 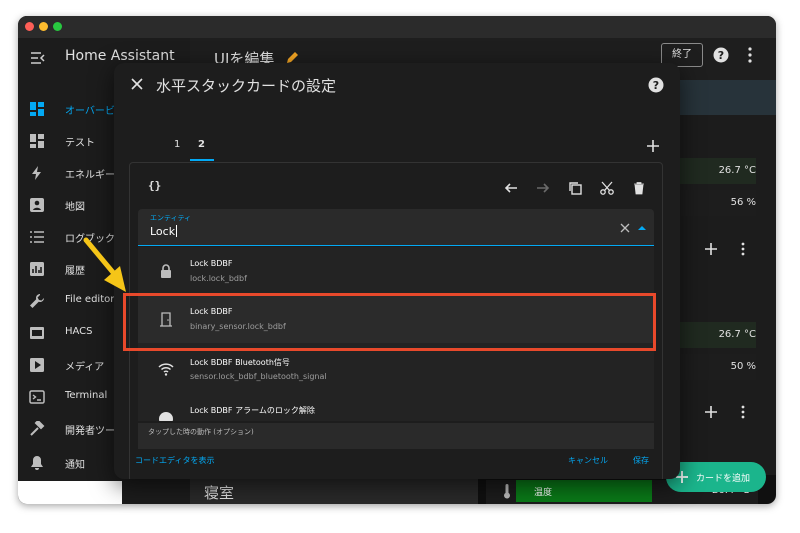 What do you see at coordinates (80, 143) in the screenshot?
I see `sidebar-item-label: テスト` at bounding box center [80, 143].